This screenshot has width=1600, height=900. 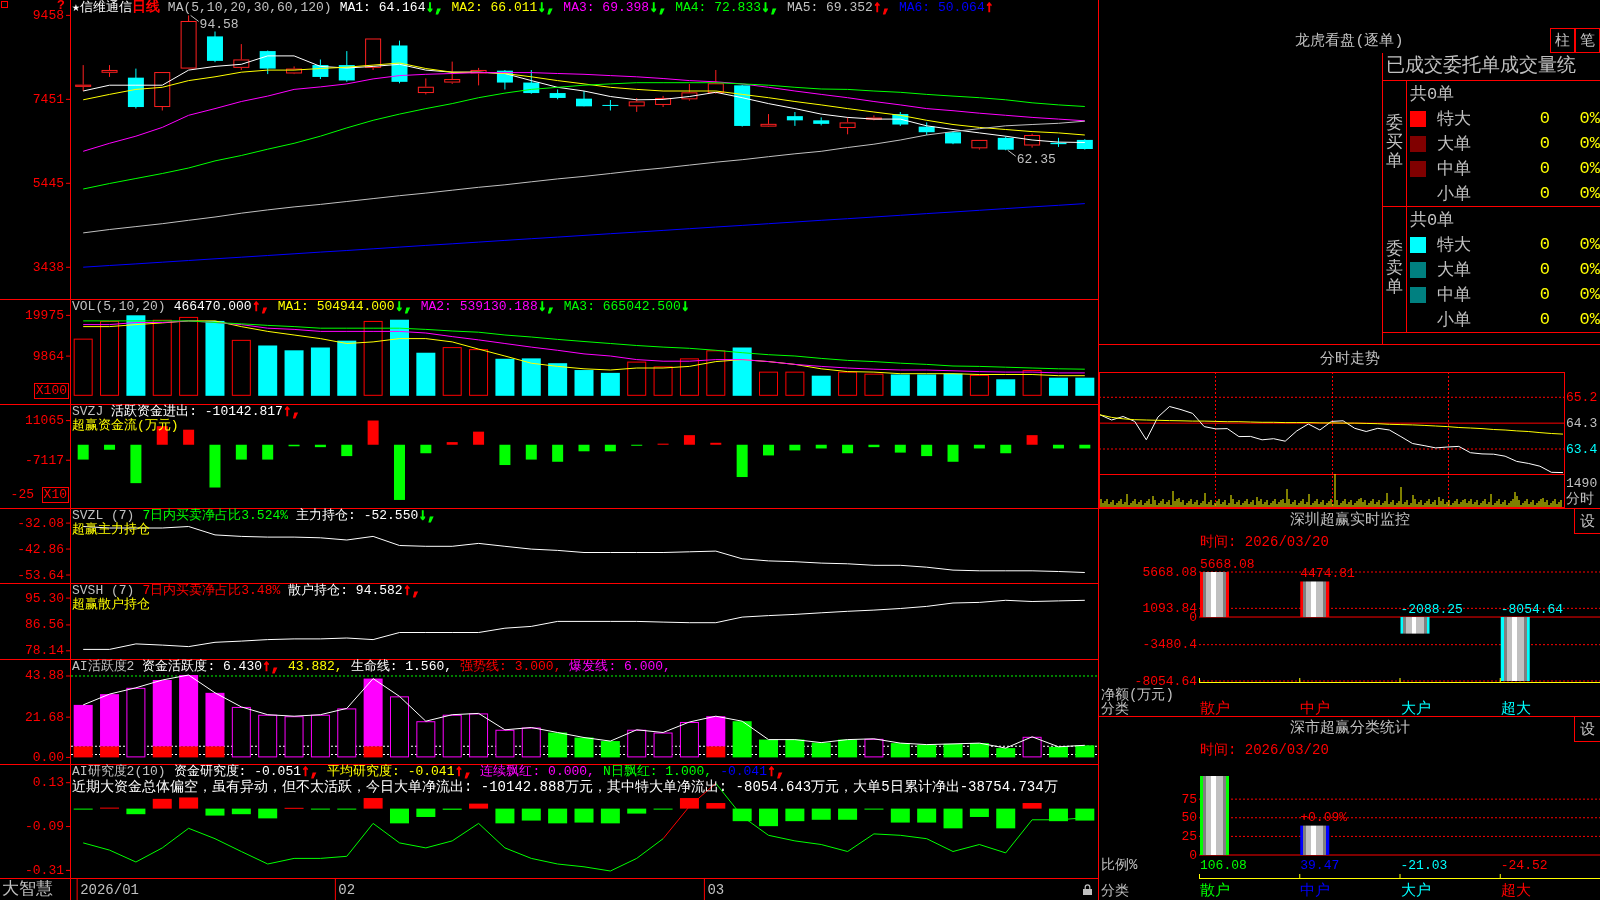 I want to click on indicator-value: MA1: 64.164, so click(x=382, y=7).